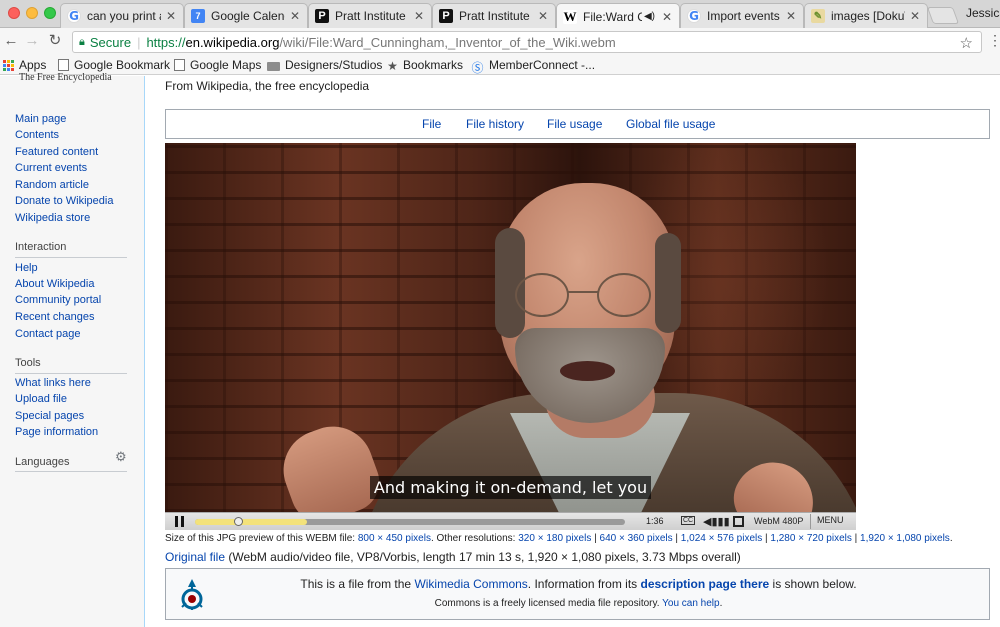 This screenshot has height=627, width=1000. I want to click on sidebar-item-random-article: Random article, so click(52, 185).